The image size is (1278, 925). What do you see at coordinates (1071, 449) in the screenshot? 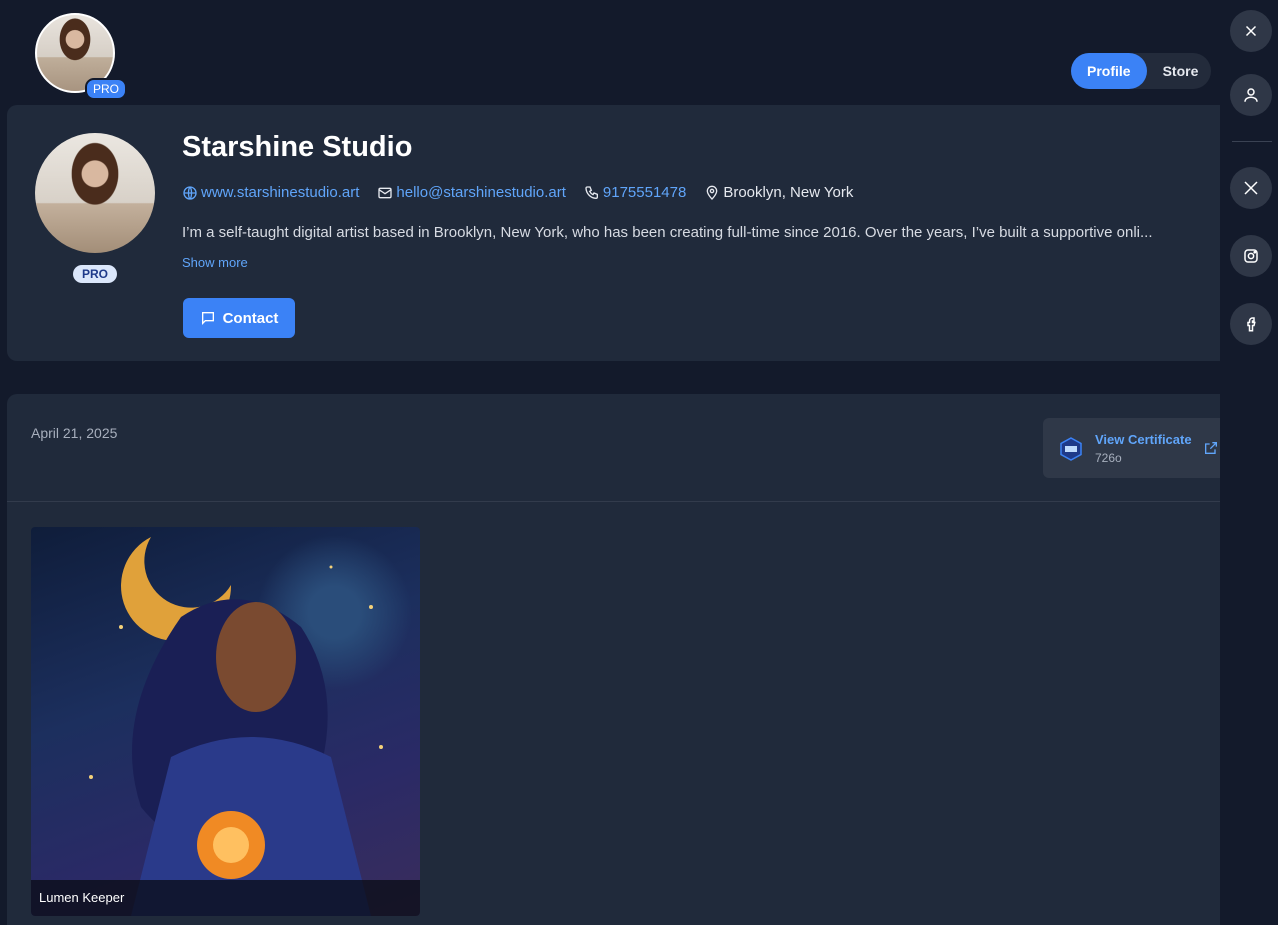
I see `certificate-badge-icon` at bounding box center [1071, 449].